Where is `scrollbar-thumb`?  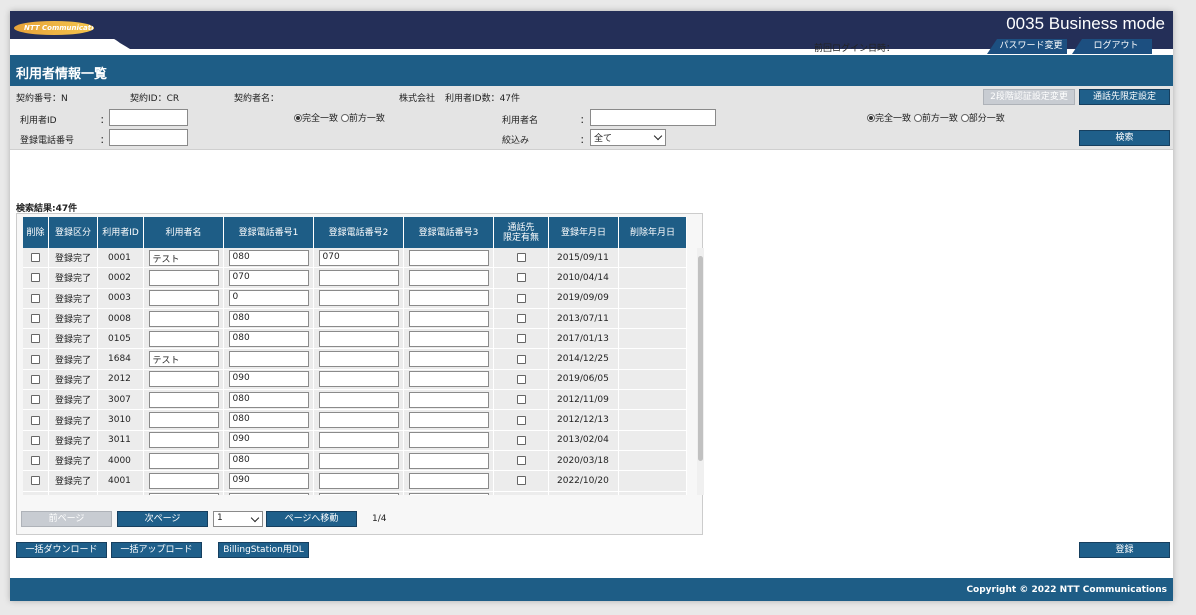
scrollbar-thumb is located at coordinates (700, 358).